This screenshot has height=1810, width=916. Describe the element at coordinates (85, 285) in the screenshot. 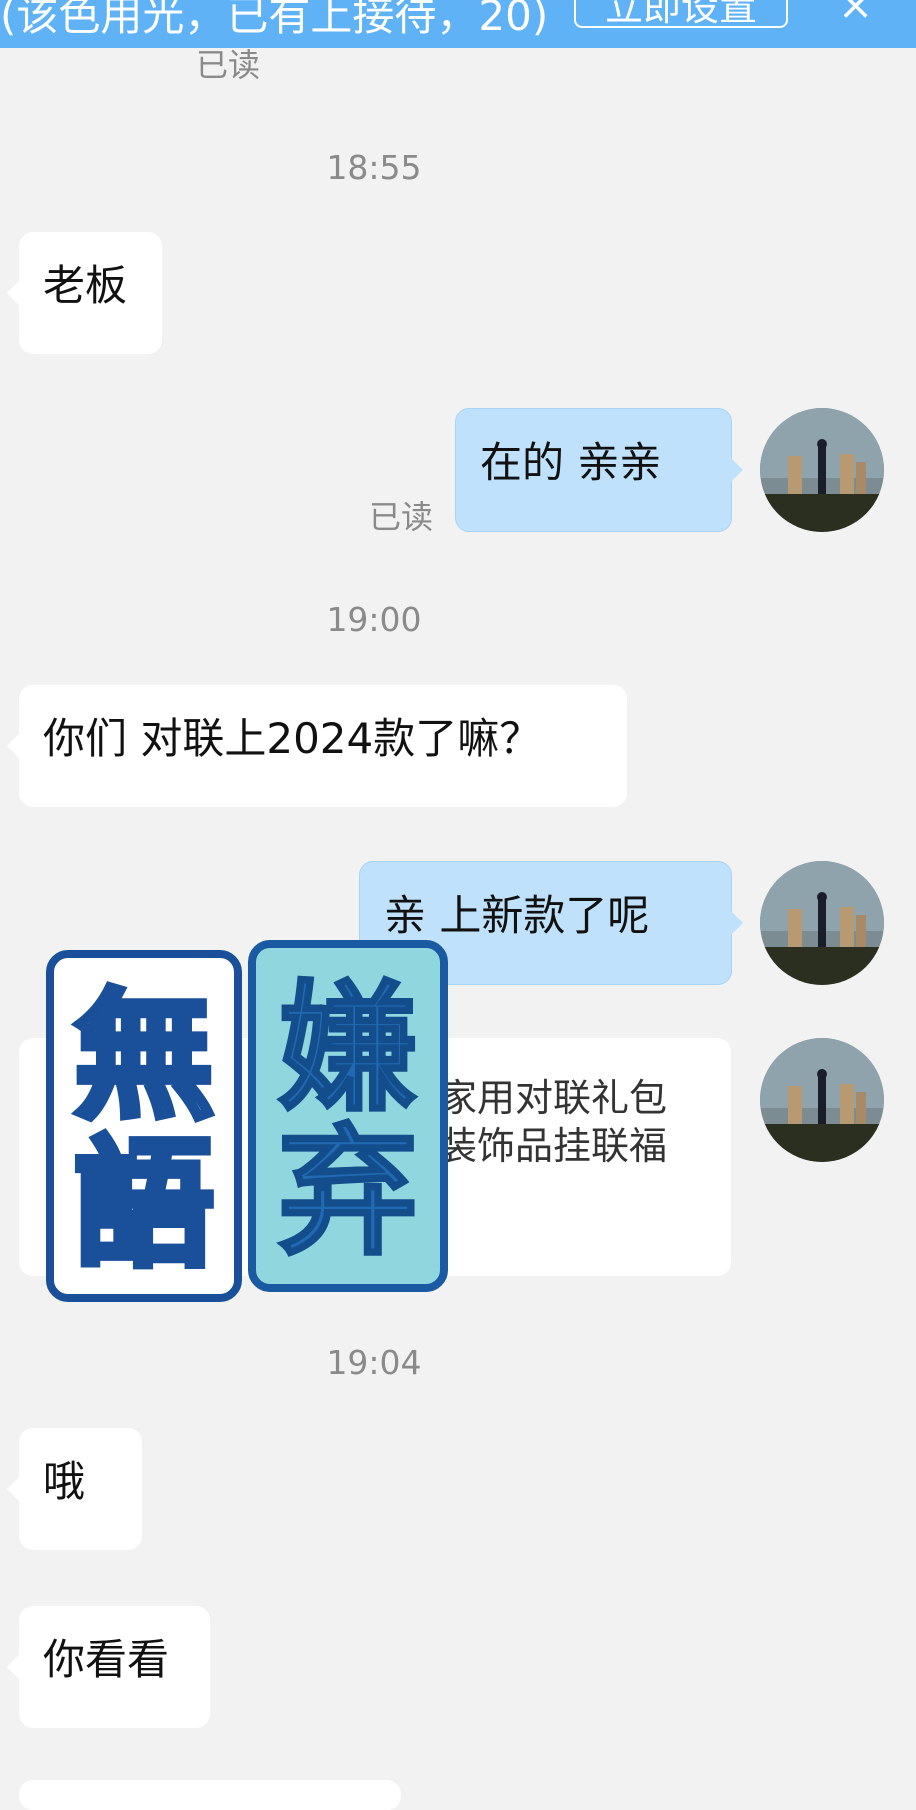

I see `message-text: 老板` at that location.